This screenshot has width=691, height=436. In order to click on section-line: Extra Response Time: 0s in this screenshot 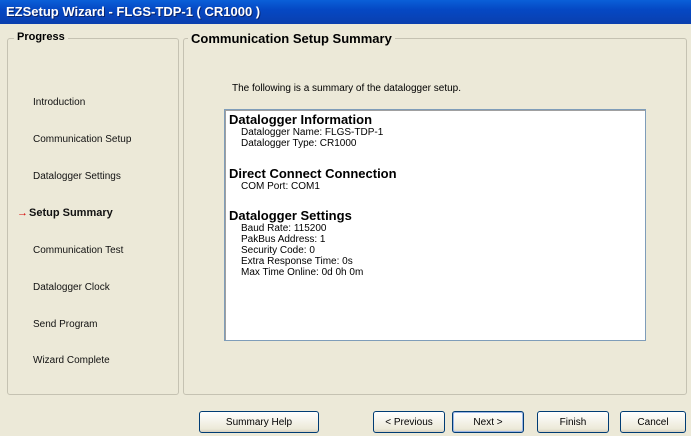, I will do `click(297, 261)`.